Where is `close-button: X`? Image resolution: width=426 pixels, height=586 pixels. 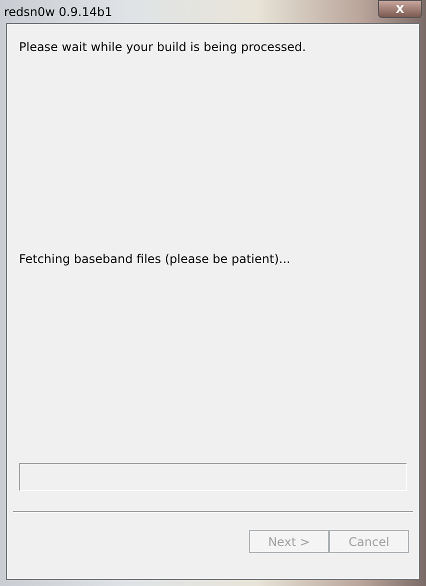 close-button: X is located at coordinates (400, 9).